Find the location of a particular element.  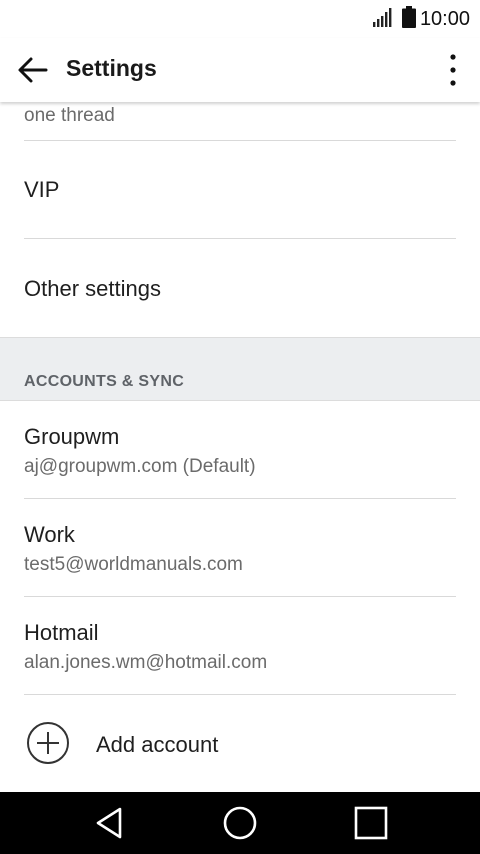

app-bar: Settings is located at coordinates (240, 70).